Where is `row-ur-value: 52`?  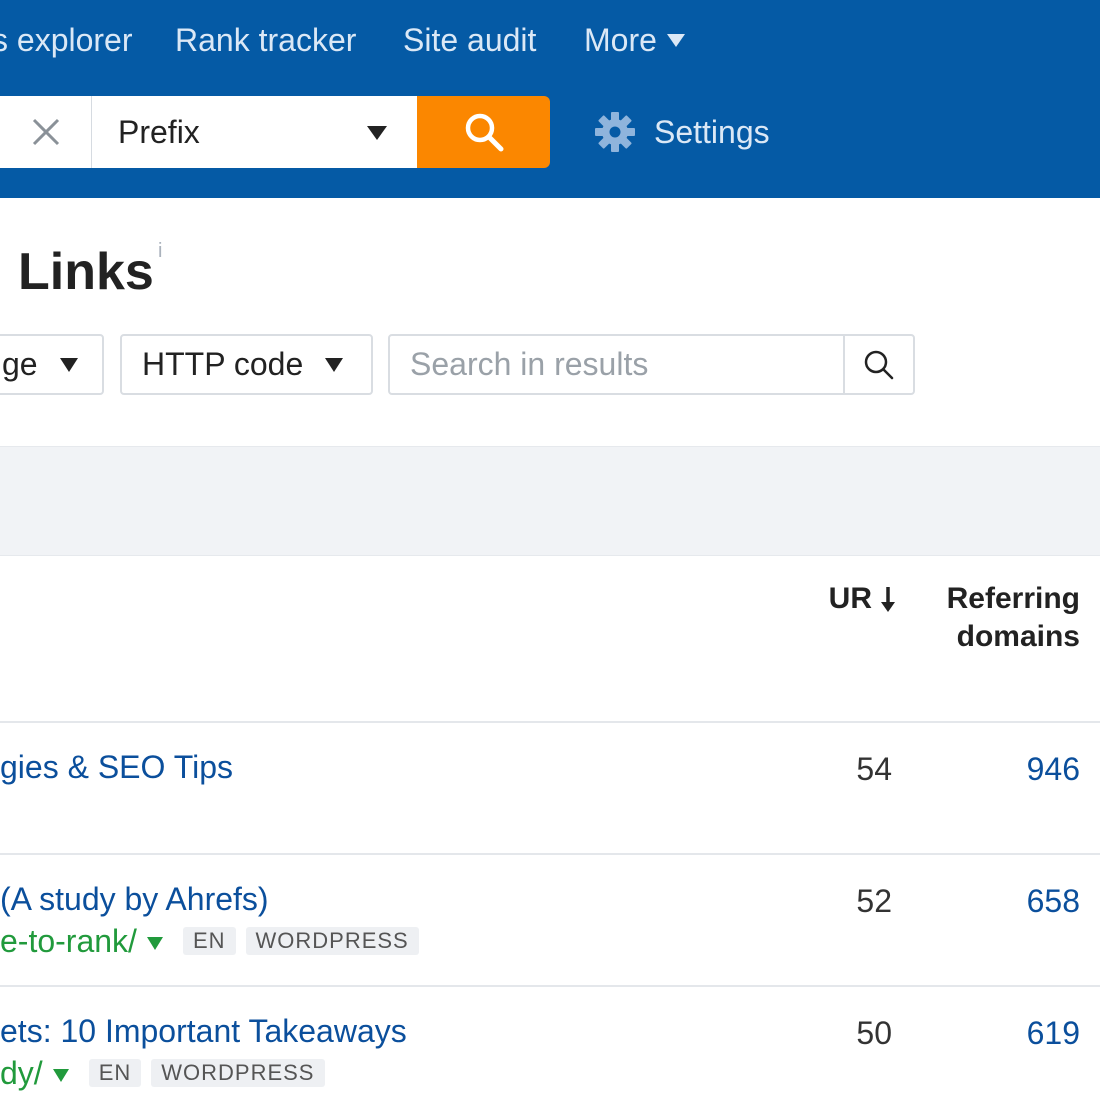
row-ur-value: 52 is located at coordinates (874, 901).